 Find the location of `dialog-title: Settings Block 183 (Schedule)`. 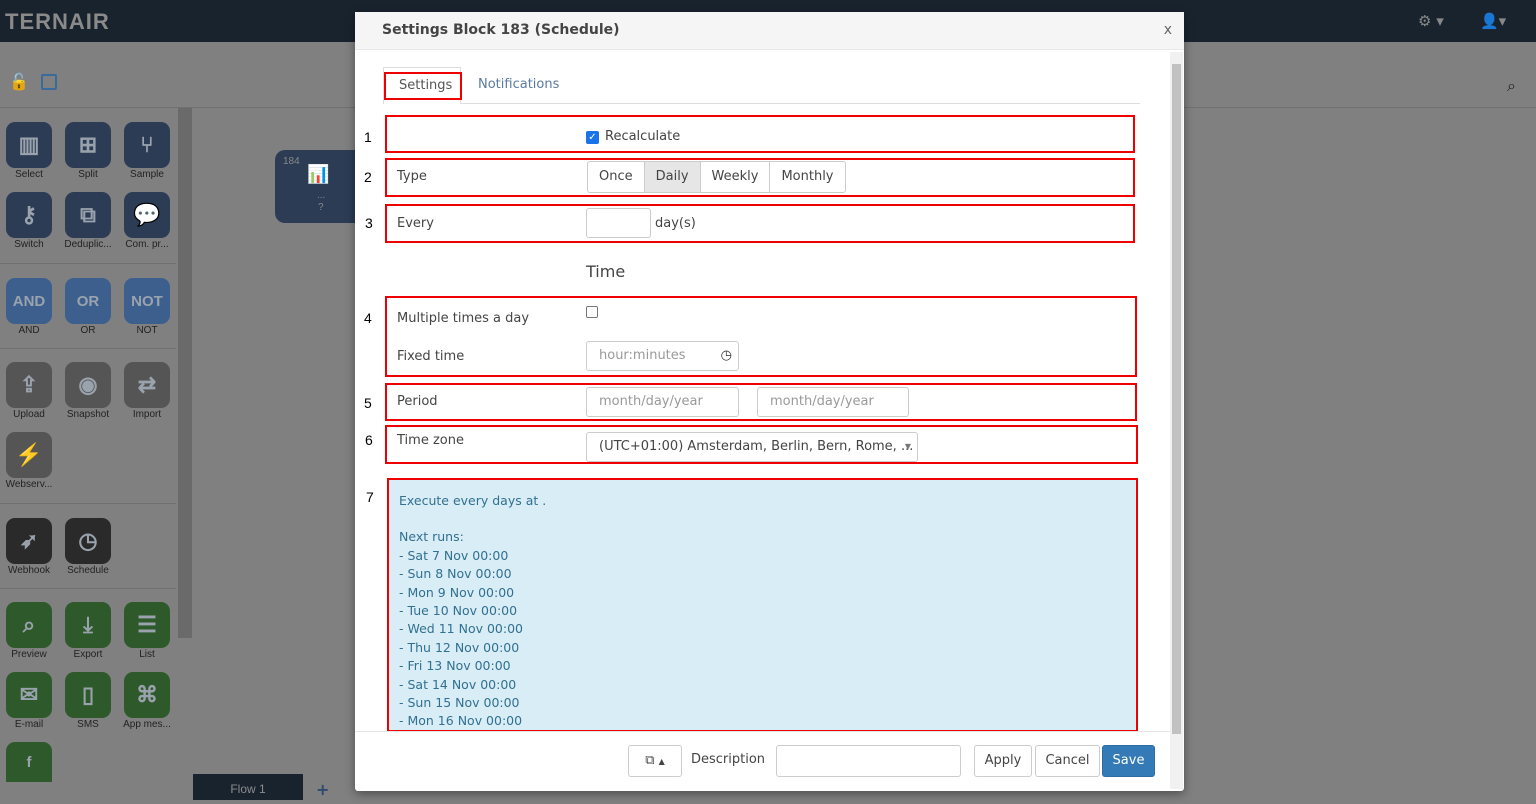

dialog-title: Settings Block 183 (Schedule) is located at coordinates (501, 30).